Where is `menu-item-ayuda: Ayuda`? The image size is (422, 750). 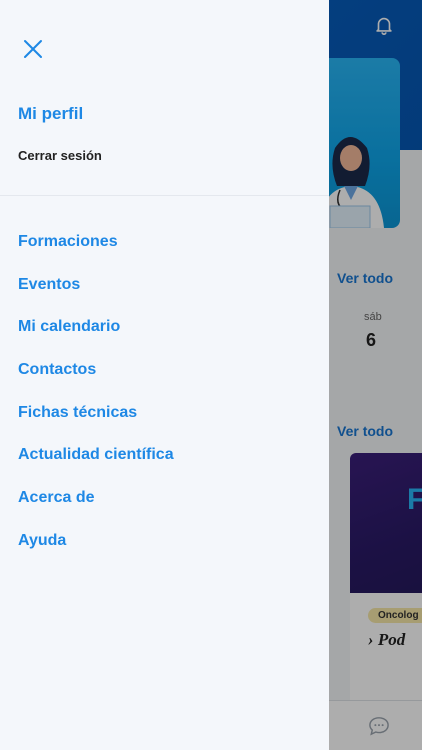
menu-item-ayuda: Ayuda is located at coordinates (96, 552).